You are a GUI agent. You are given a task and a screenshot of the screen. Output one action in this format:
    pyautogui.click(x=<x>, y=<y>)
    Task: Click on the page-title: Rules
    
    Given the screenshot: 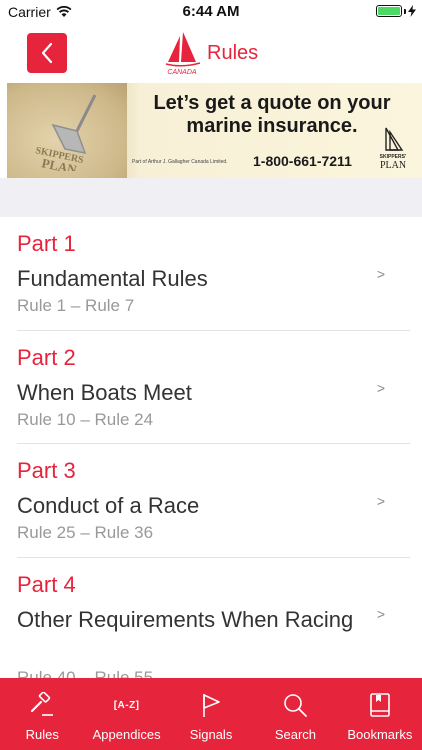 What is the action you would take?
    pyautogui.click(x=233, y=53)
    